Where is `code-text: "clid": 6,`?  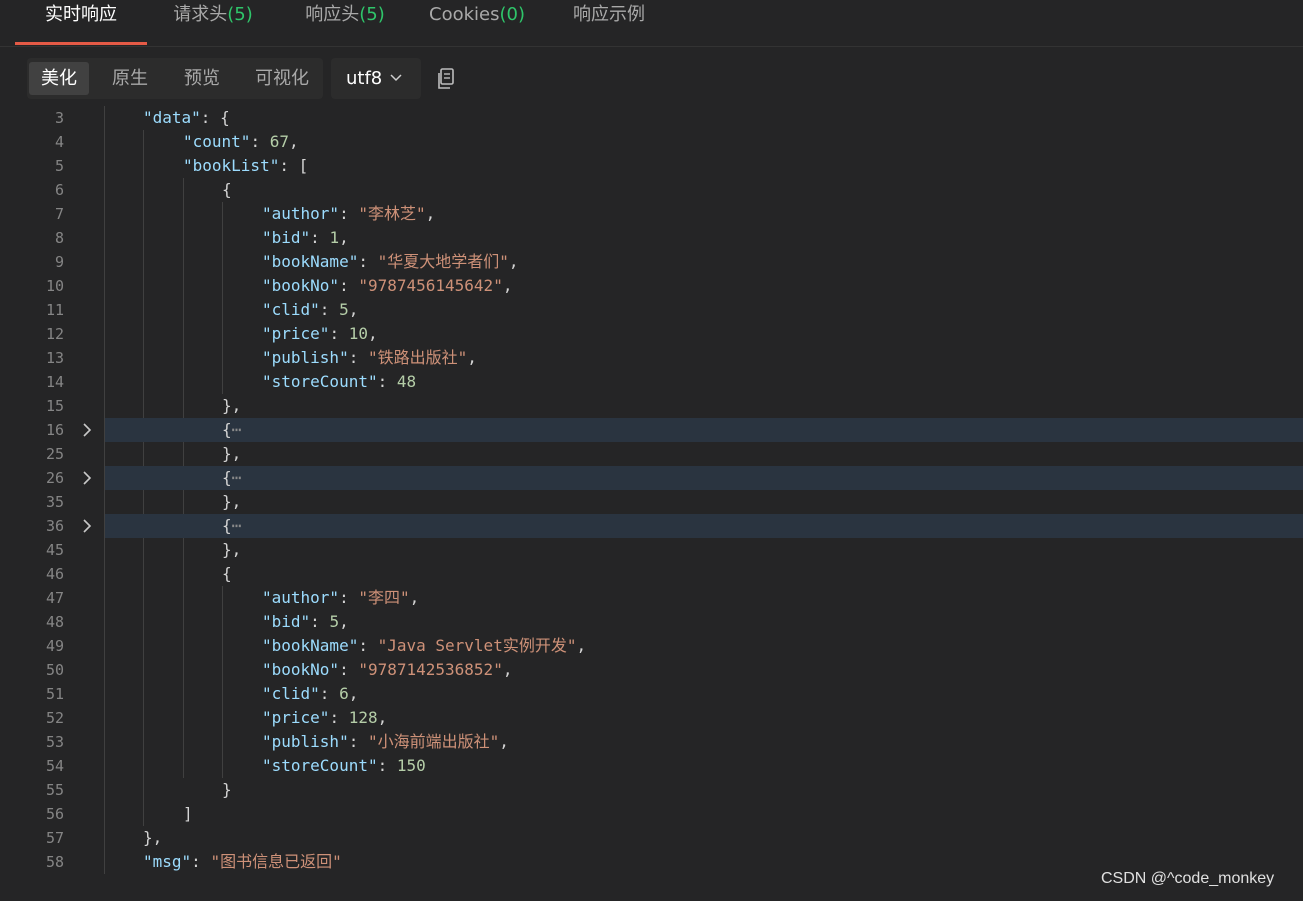
code-text: "clid": 6, is located at coordinates (310, 694).